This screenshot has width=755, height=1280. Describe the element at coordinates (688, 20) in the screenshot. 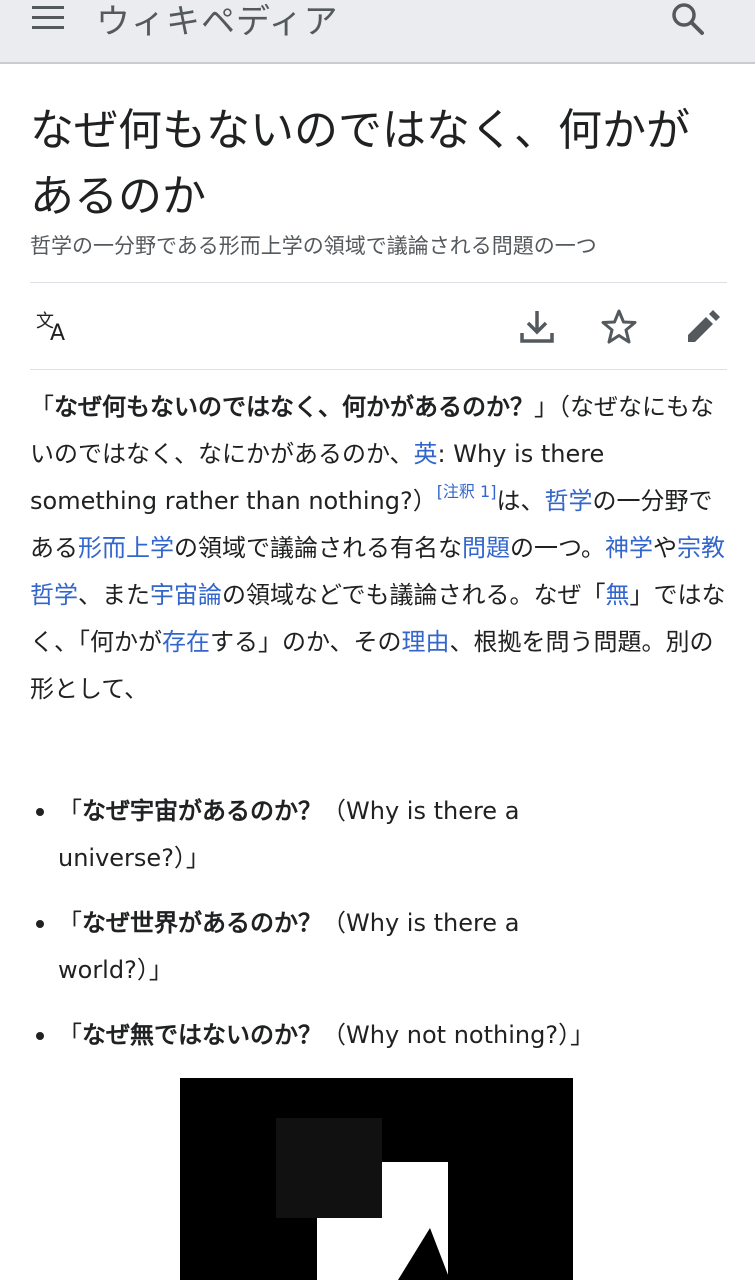

I see `search-icon` at that location.